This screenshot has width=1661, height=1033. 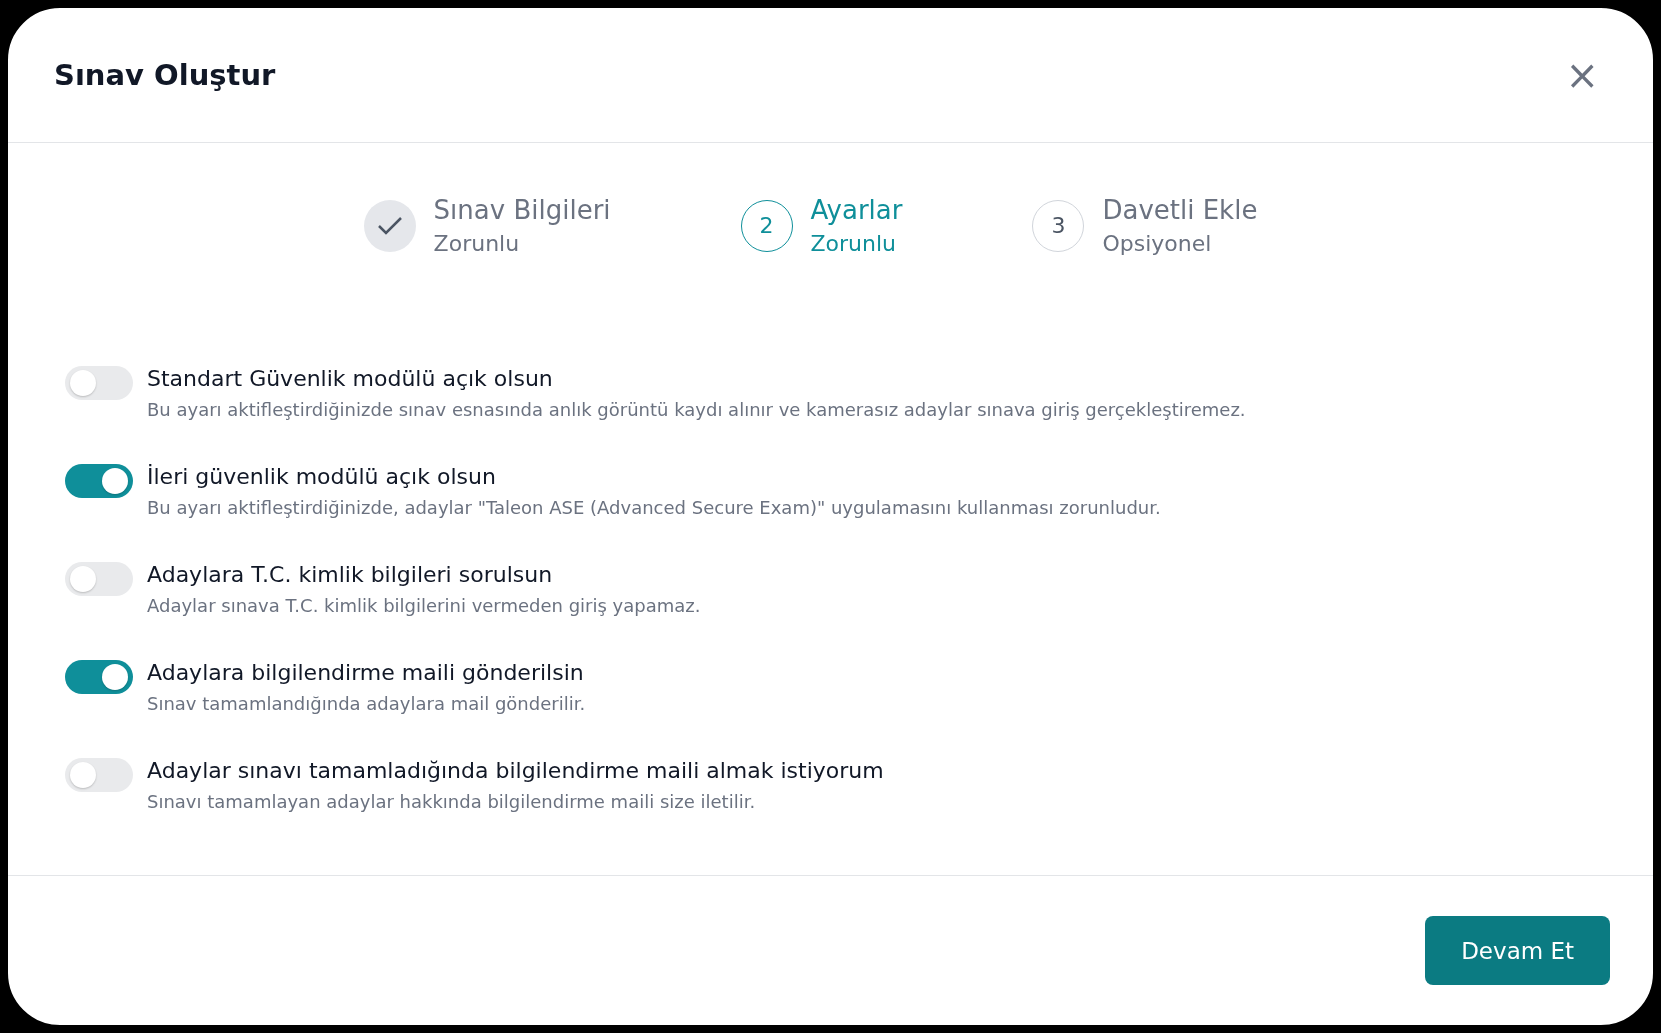 I want to click on setting-label: İleri güvenlik modülü açık olsun, so click(x=322, y=476).